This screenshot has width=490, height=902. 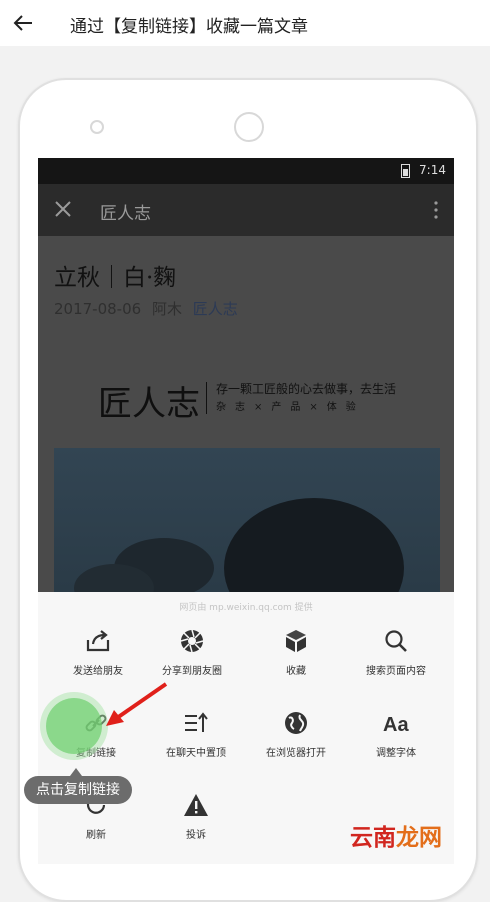 I want to click on app-bar: 匠人志, so click(x=246, y=210).